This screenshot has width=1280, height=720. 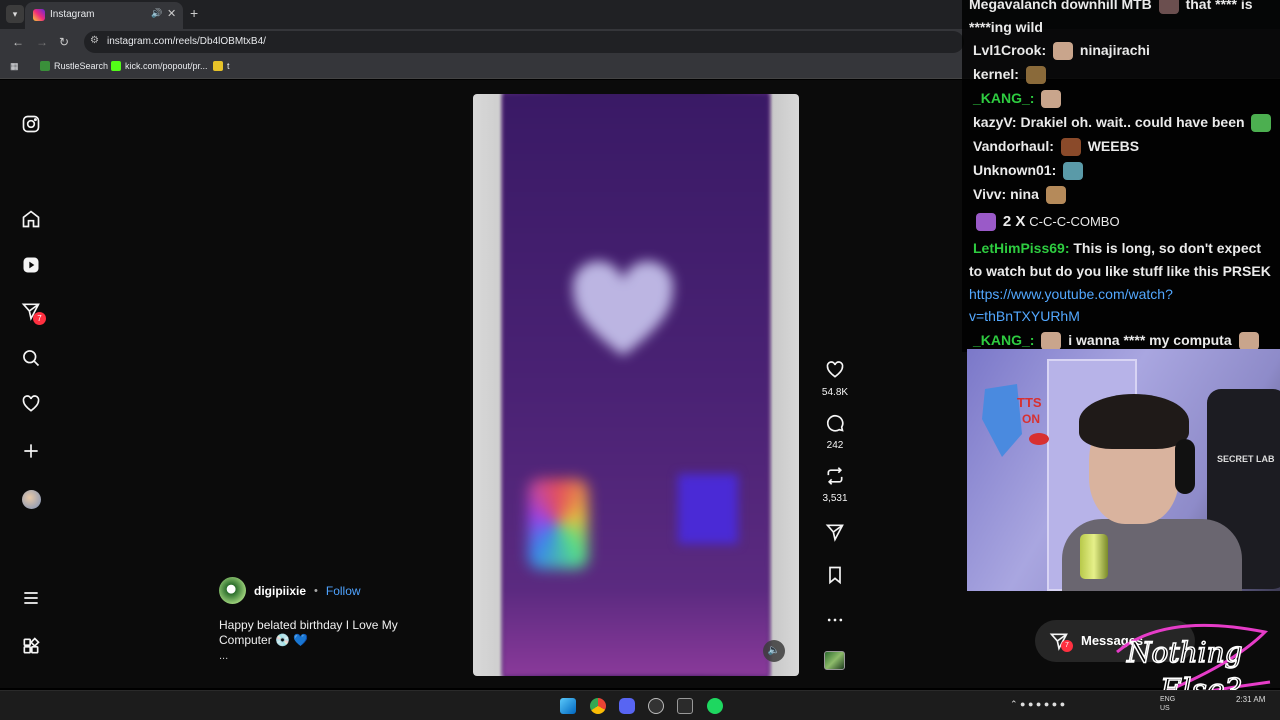 What do you see at coordinates (1056, 147) in the screenshot?
I see `chat-message: Vandorhaul: WEEBS` at bounding box center [1056, 147].